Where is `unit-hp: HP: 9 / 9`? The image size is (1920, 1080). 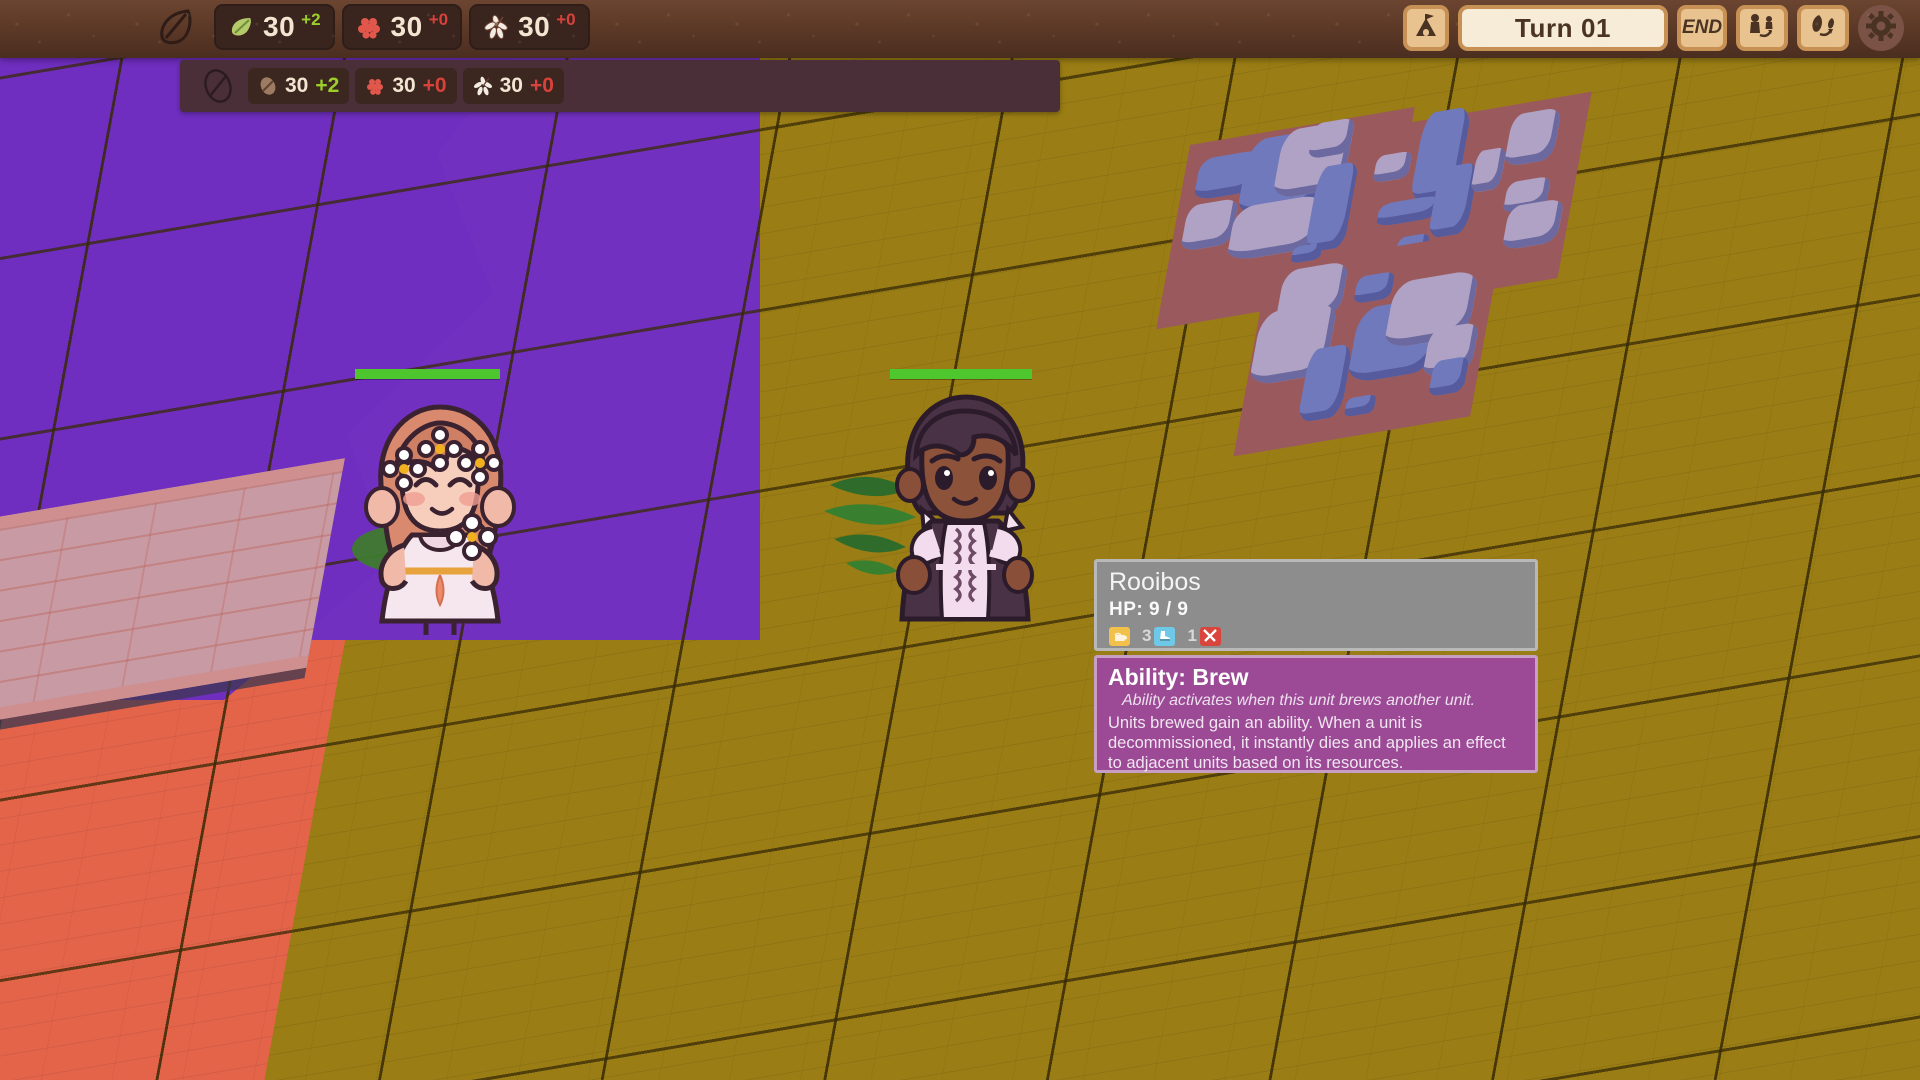 unit-hp: HP: 9 / 9 is located at coordinates (1149, 609).